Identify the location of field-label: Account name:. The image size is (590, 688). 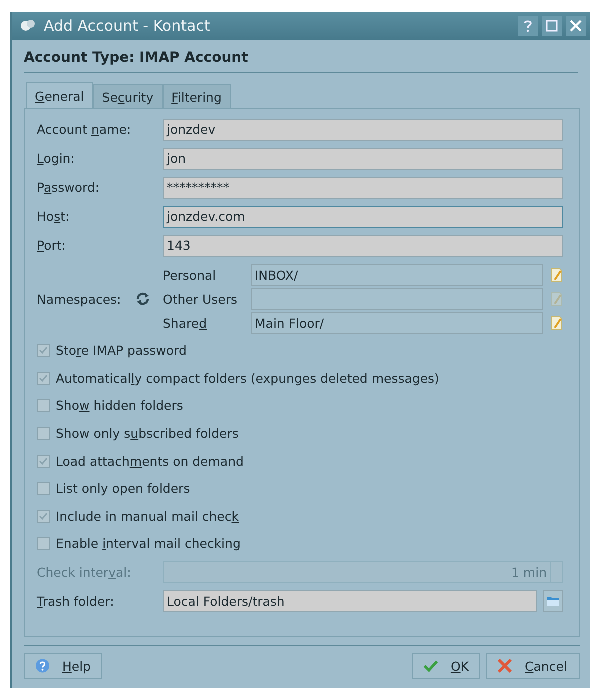
(84, 129).